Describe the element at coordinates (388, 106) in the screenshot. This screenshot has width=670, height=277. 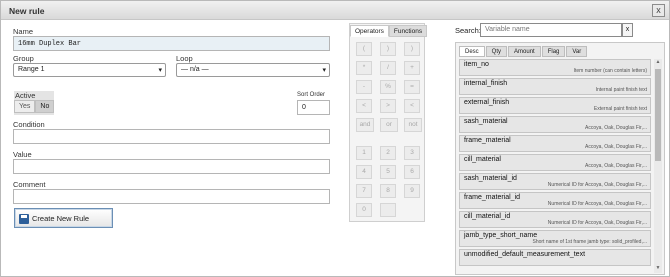
I see `operator-button: >` at that location.